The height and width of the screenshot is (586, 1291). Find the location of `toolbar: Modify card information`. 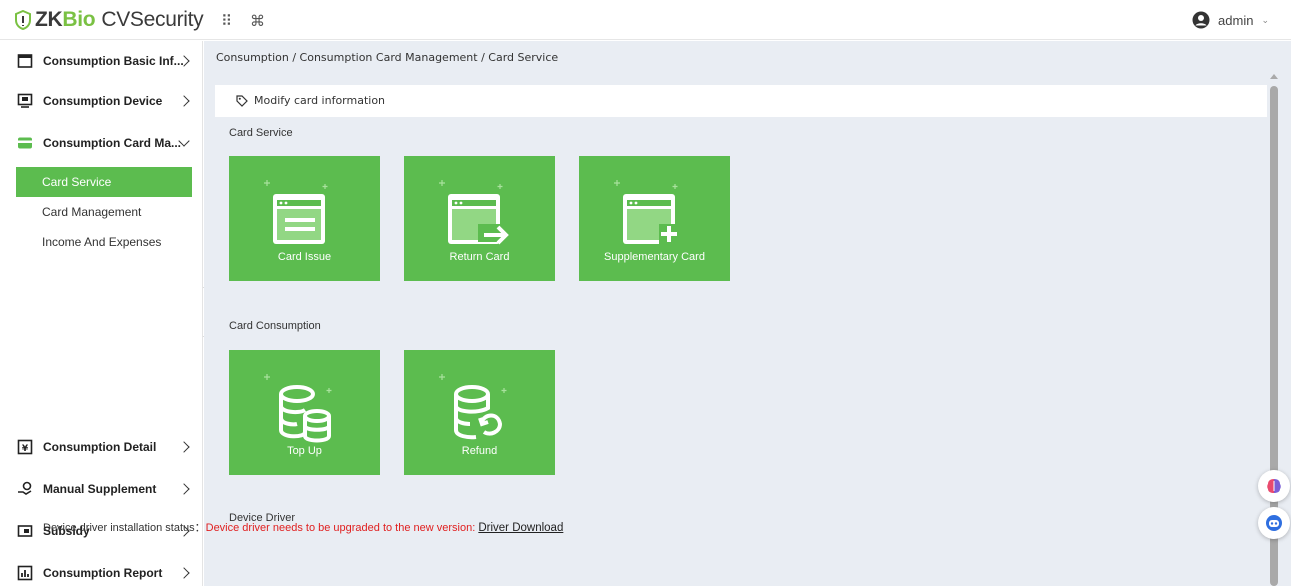

toolbar: Modify card information is located at coordinates (741, 101).